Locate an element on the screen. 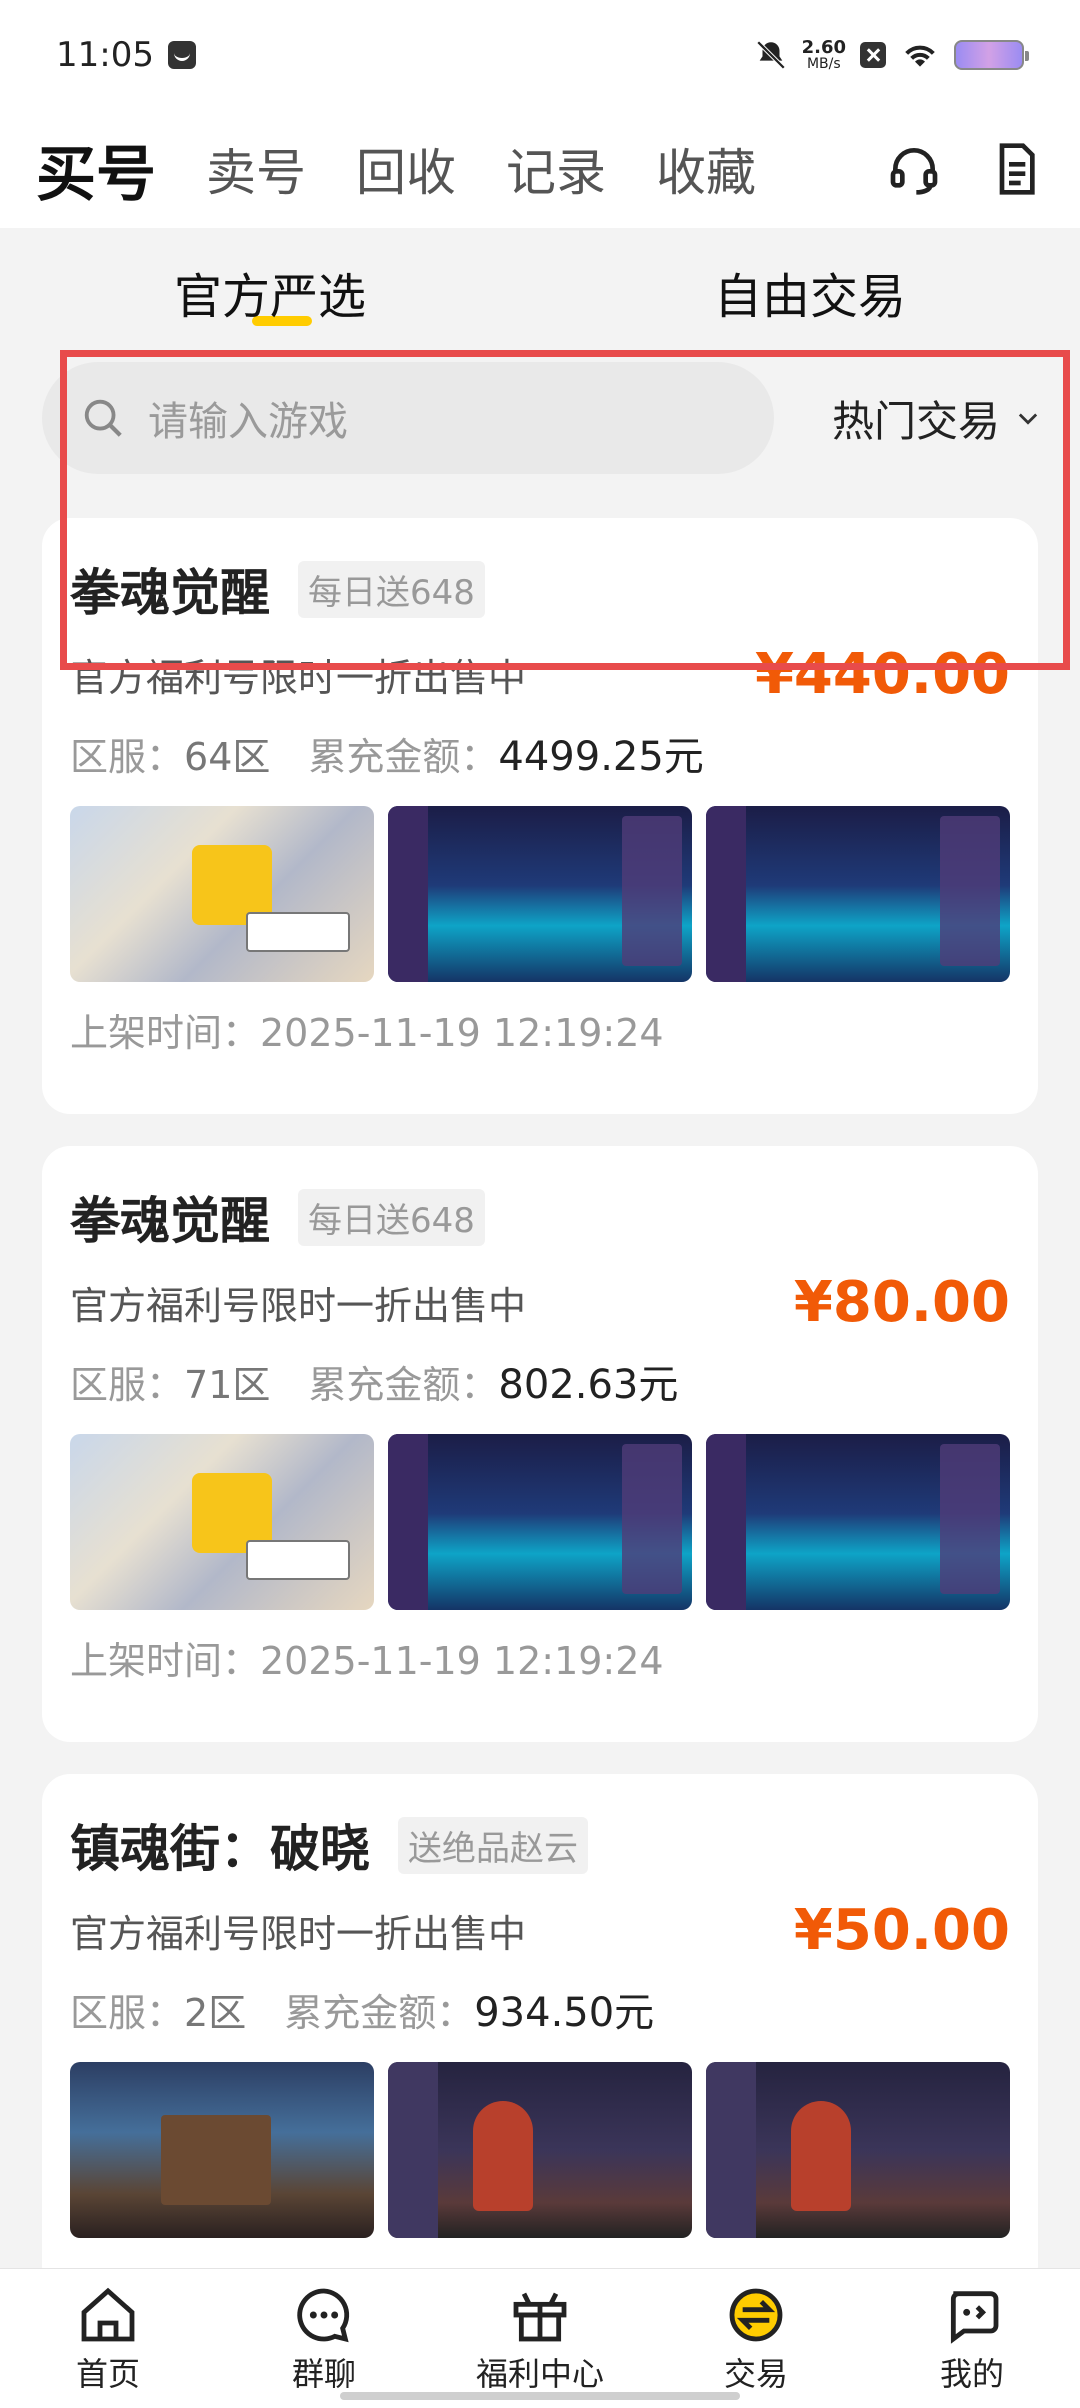 The image size is (1080, 2408). recharge-amount: 4499.25元 is located at coordinates (601, 757).